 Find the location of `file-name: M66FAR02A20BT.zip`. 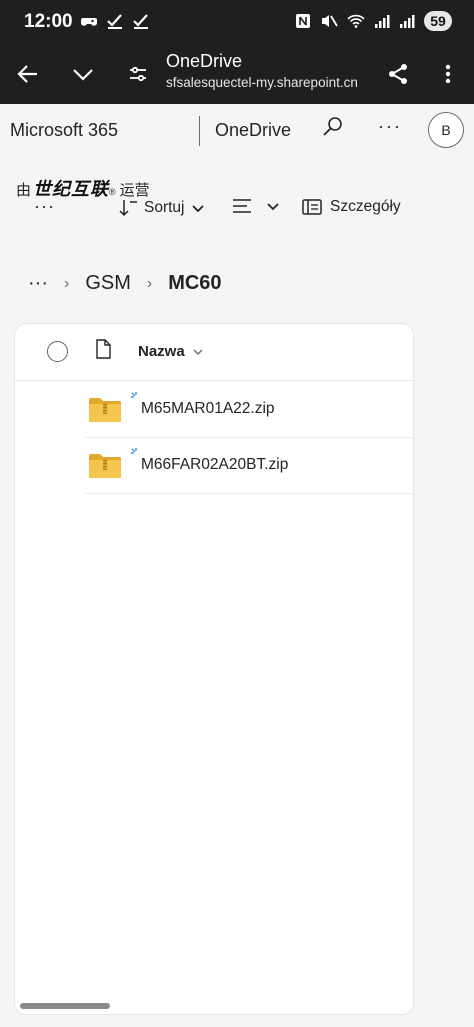

file-name: M66FAR02A20BT.zip is located at coordinates (214, 465).